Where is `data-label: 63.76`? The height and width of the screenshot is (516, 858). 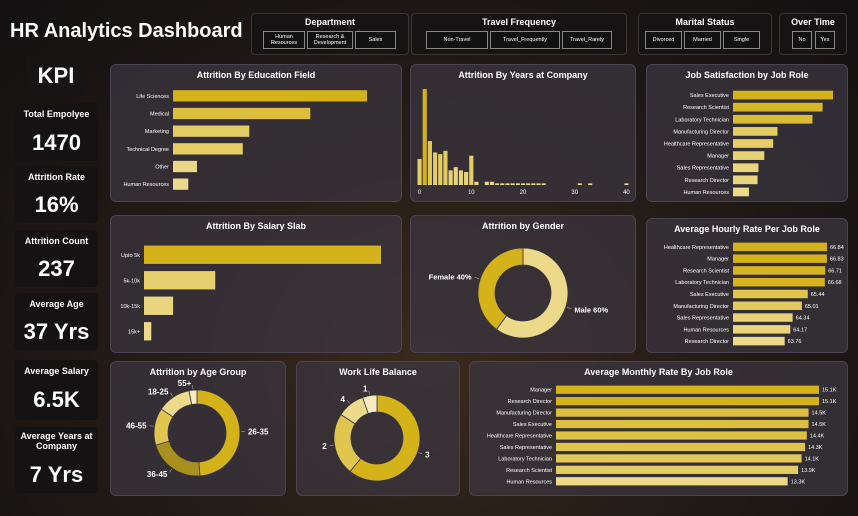 data-label: 63.76 is located at coordinates (795, 342).